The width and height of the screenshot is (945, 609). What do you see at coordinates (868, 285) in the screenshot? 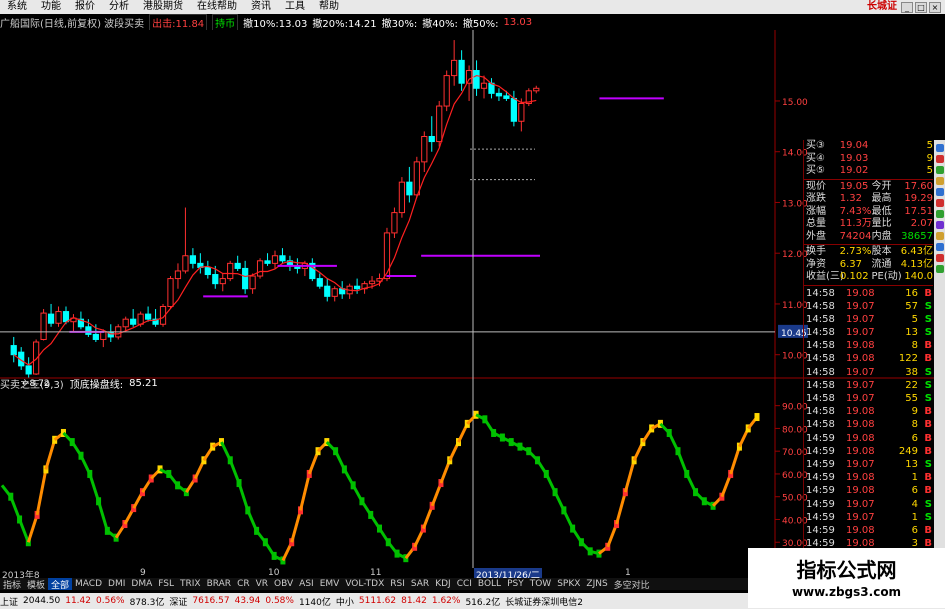
I see `quote-divider` at bounding box center [868, 285].